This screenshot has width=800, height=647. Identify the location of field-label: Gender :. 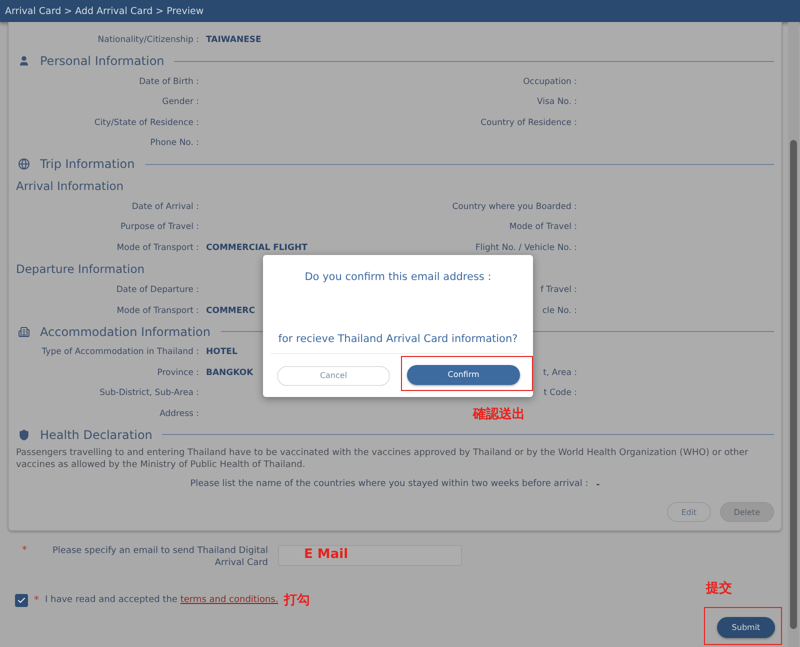
(180, 102).